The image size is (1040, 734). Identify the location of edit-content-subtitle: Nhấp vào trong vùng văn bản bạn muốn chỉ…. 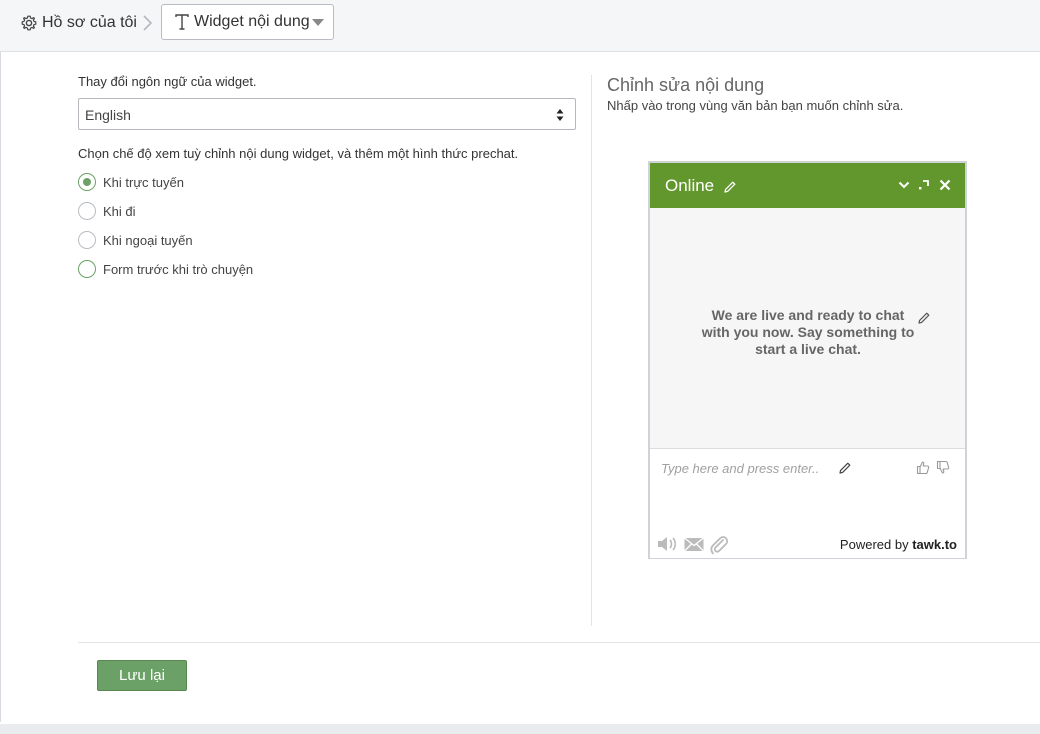
(755, 105).